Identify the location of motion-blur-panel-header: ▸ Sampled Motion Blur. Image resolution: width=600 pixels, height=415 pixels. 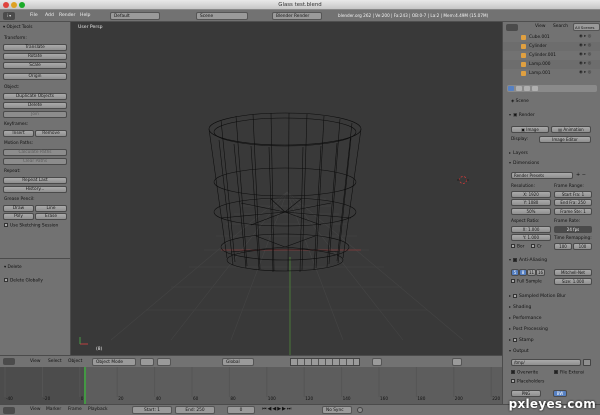
(552, 296).